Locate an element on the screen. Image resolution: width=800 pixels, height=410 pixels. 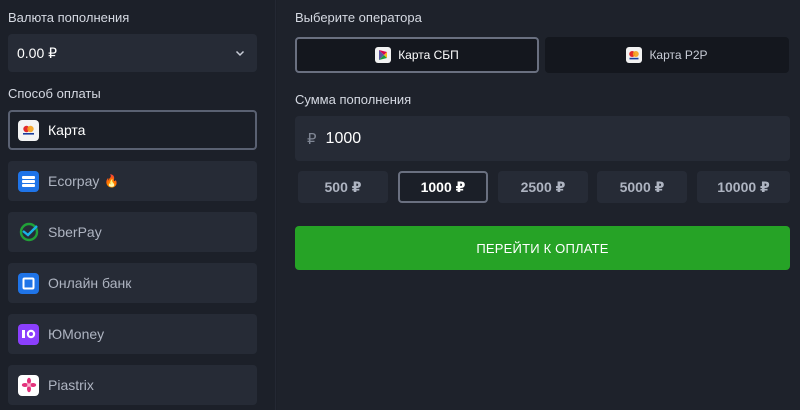
method-label: Карта is located at coordinates (67, 130).